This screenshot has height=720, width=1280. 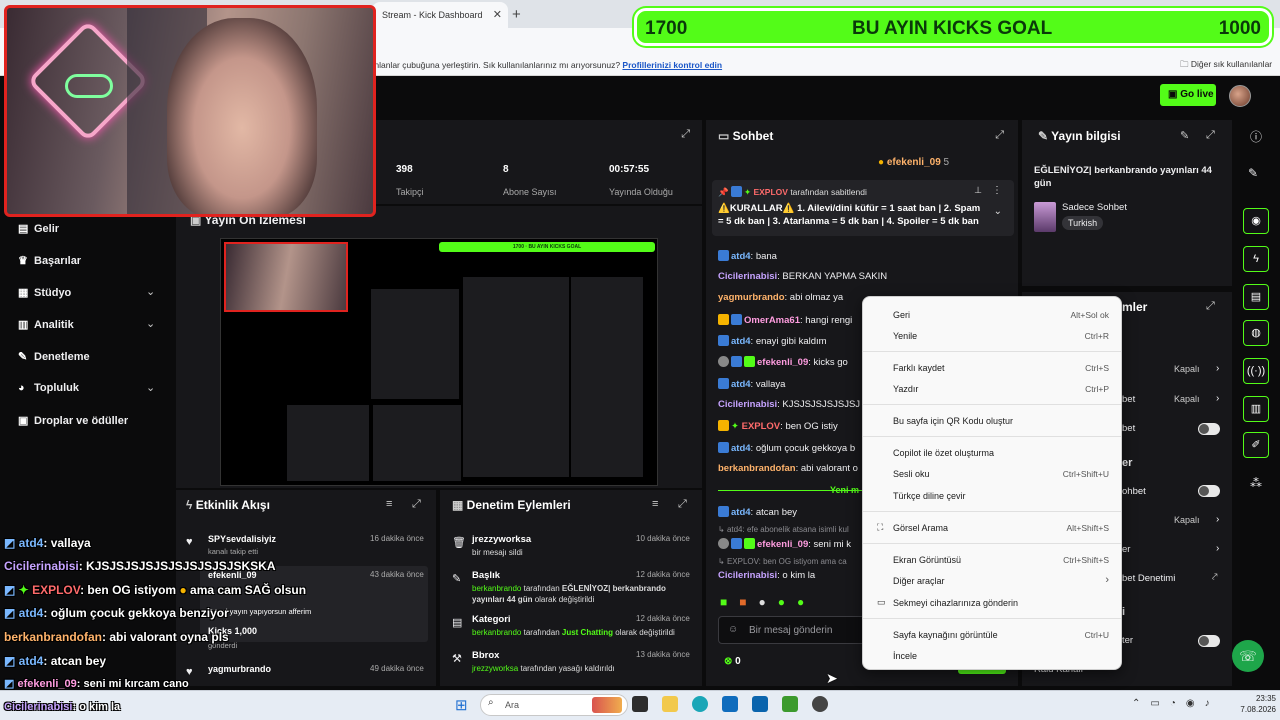 I want to click on info-icon: ⓘ, so click(x=1256, y=136).